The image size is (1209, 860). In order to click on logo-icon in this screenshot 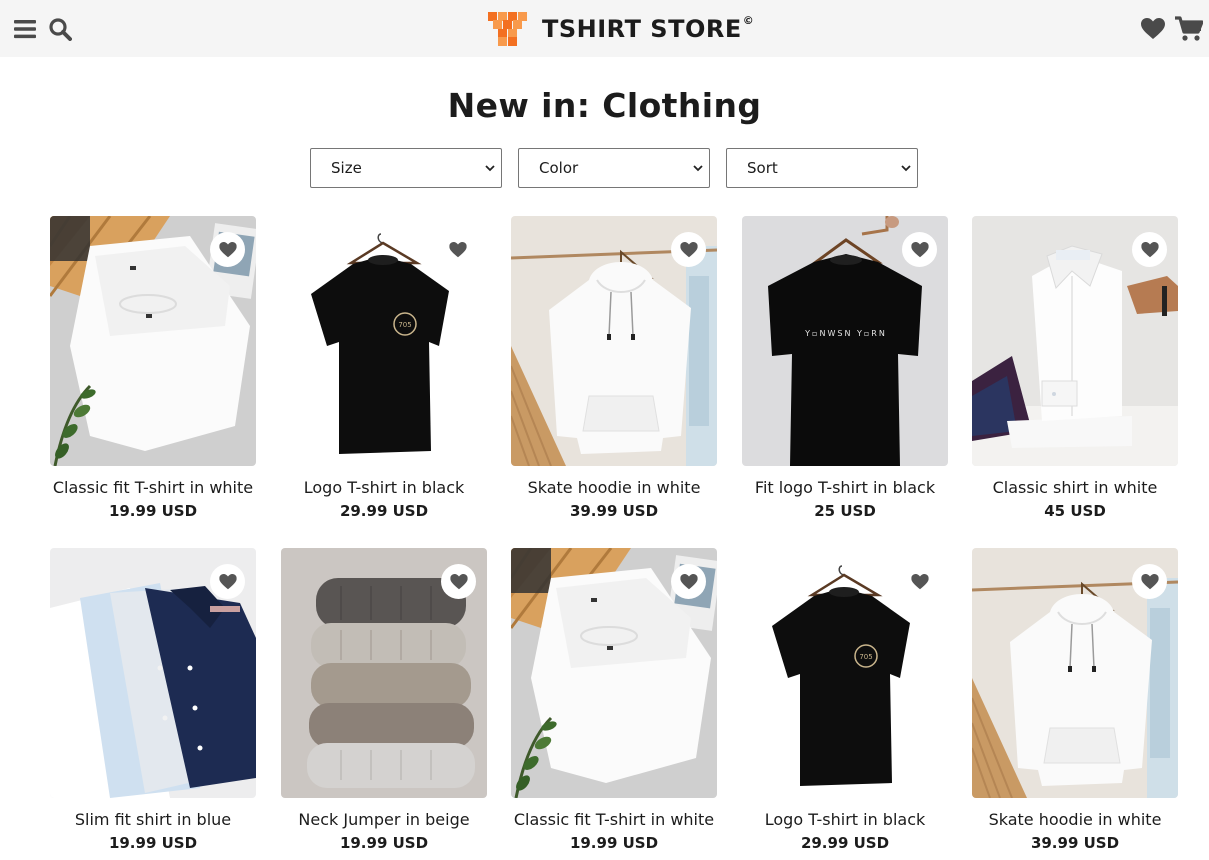, I will do `click(507, 29)`.